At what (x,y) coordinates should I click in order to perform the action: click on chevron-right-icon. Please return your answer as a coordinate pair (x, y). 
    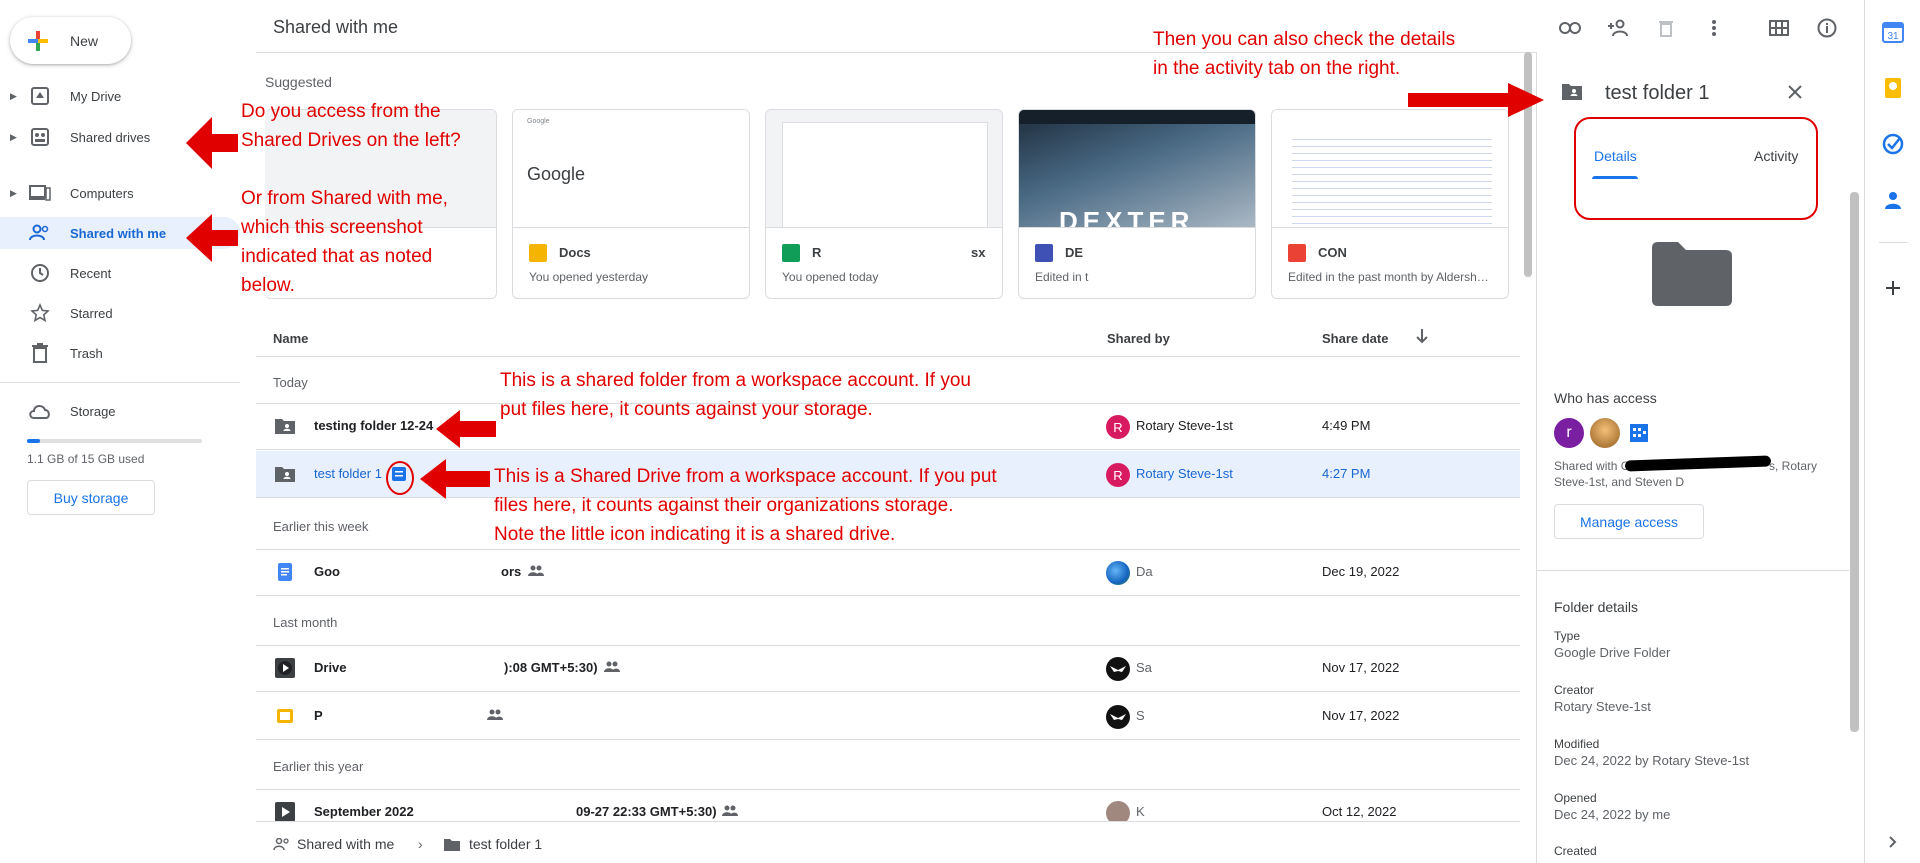
    Looking at the image, I should click on (1893, 842).